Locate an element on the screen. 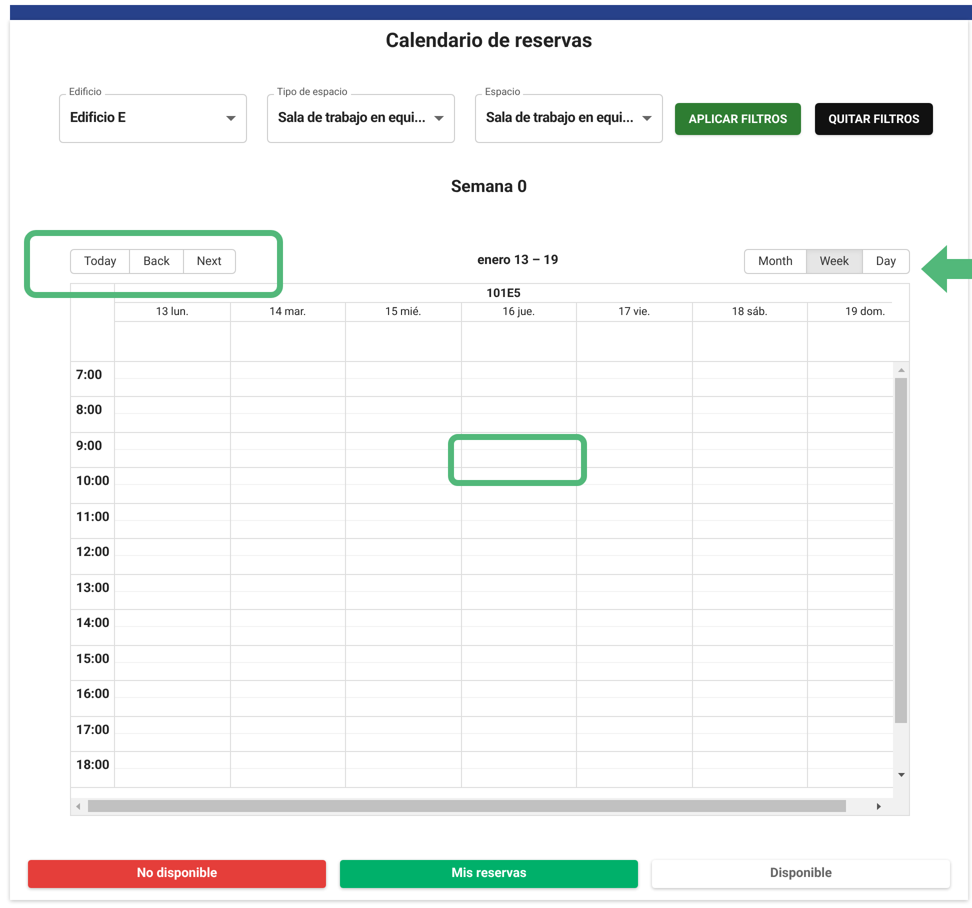 The height and width of the screenshot is (908, 972). scroll-left-icon is located at coordinates (78, 806).